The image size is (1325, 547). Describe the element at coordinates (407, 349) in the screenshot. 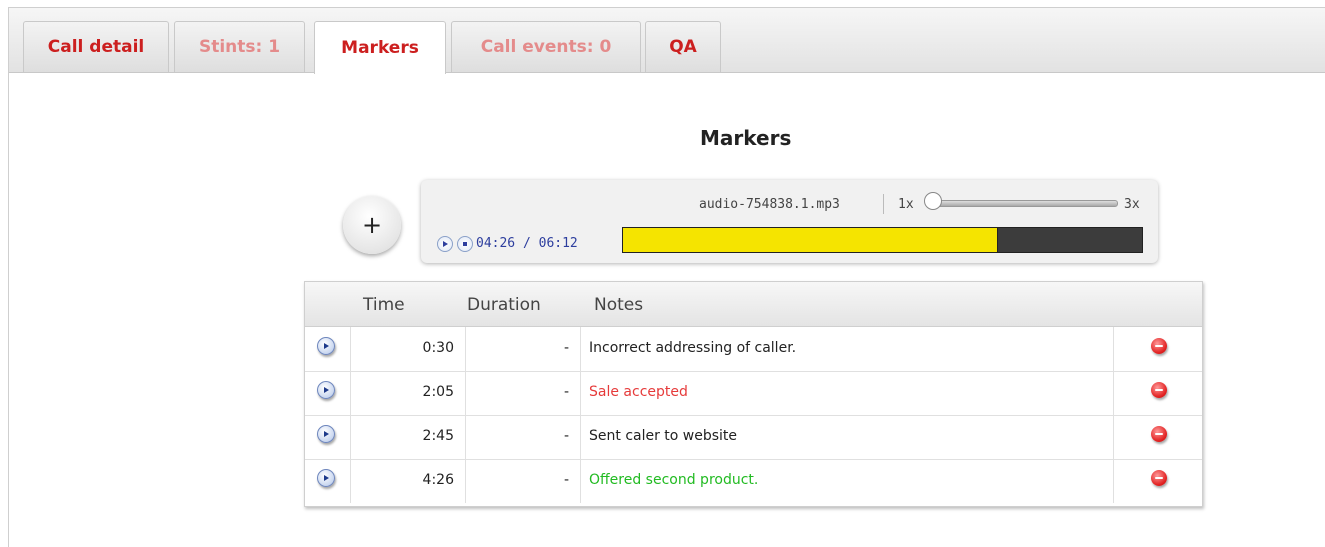

I see `time-cell: 0:30` at that location.